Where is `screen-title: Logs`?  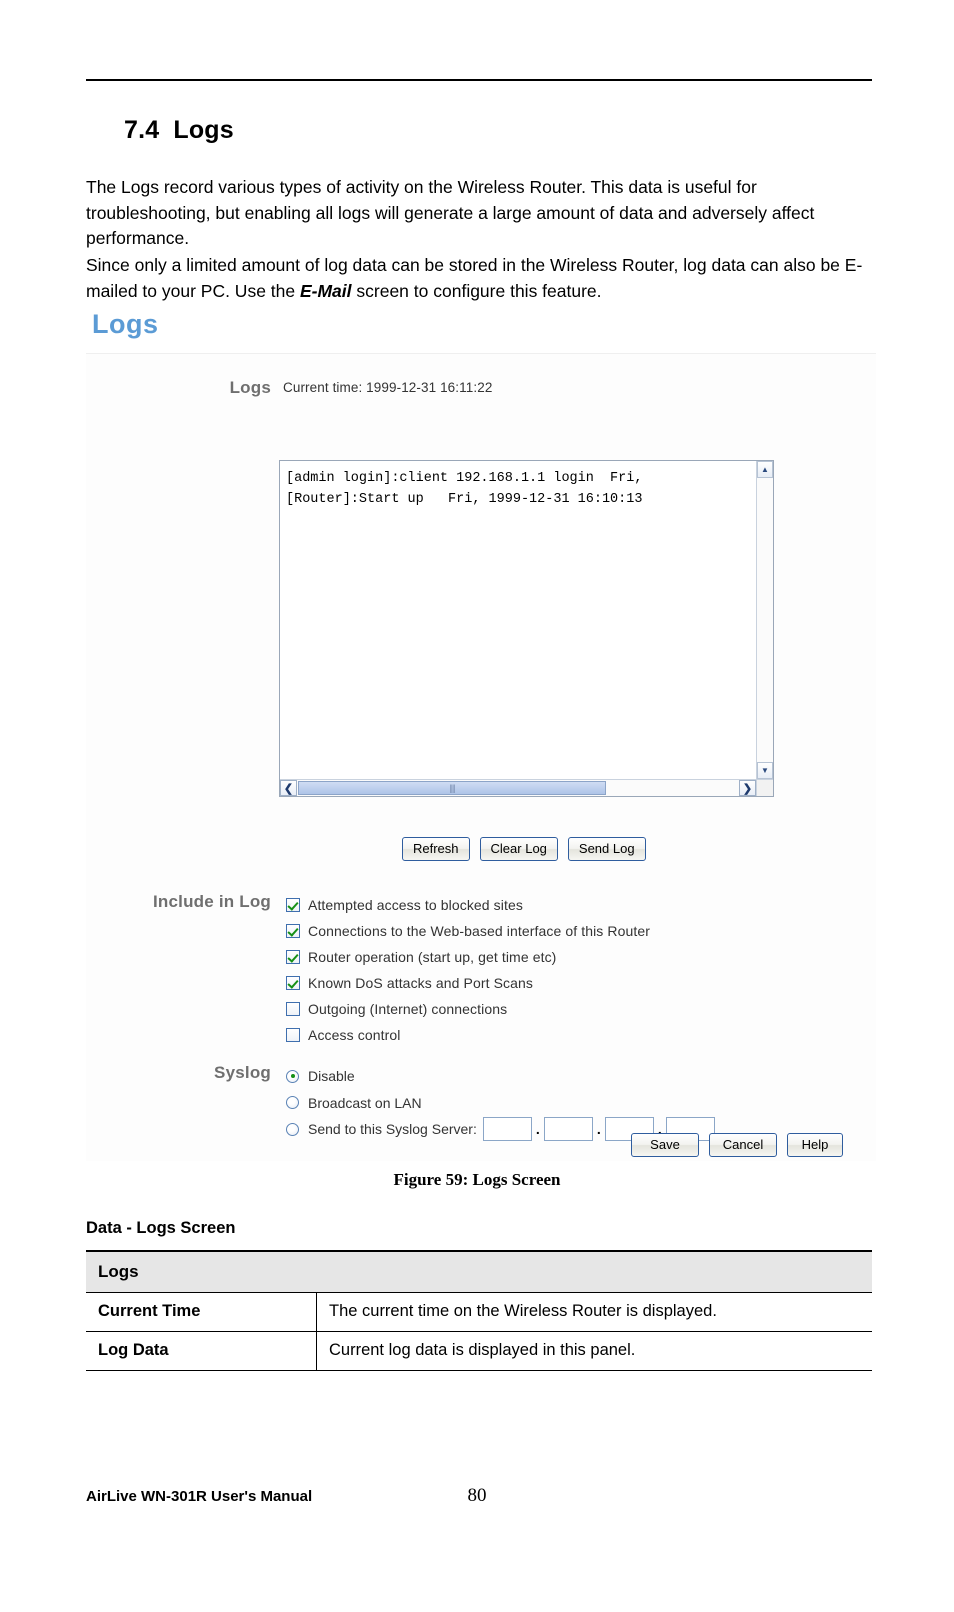 screen-title: Logs is located at coordinates (125, 324).